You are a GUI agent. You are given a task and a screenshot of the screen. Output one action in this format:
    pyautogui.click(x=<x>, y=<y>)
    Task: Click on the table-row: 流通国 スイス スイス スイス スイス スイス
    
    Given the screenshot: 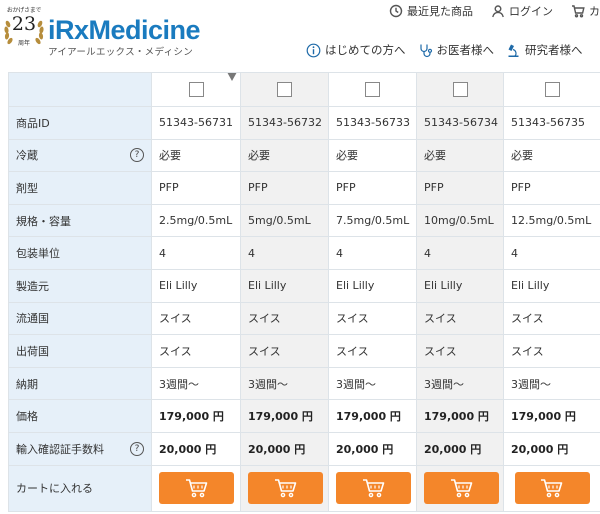 What is the action you would take?
    pyautogui.click(x=304, y=318)
    